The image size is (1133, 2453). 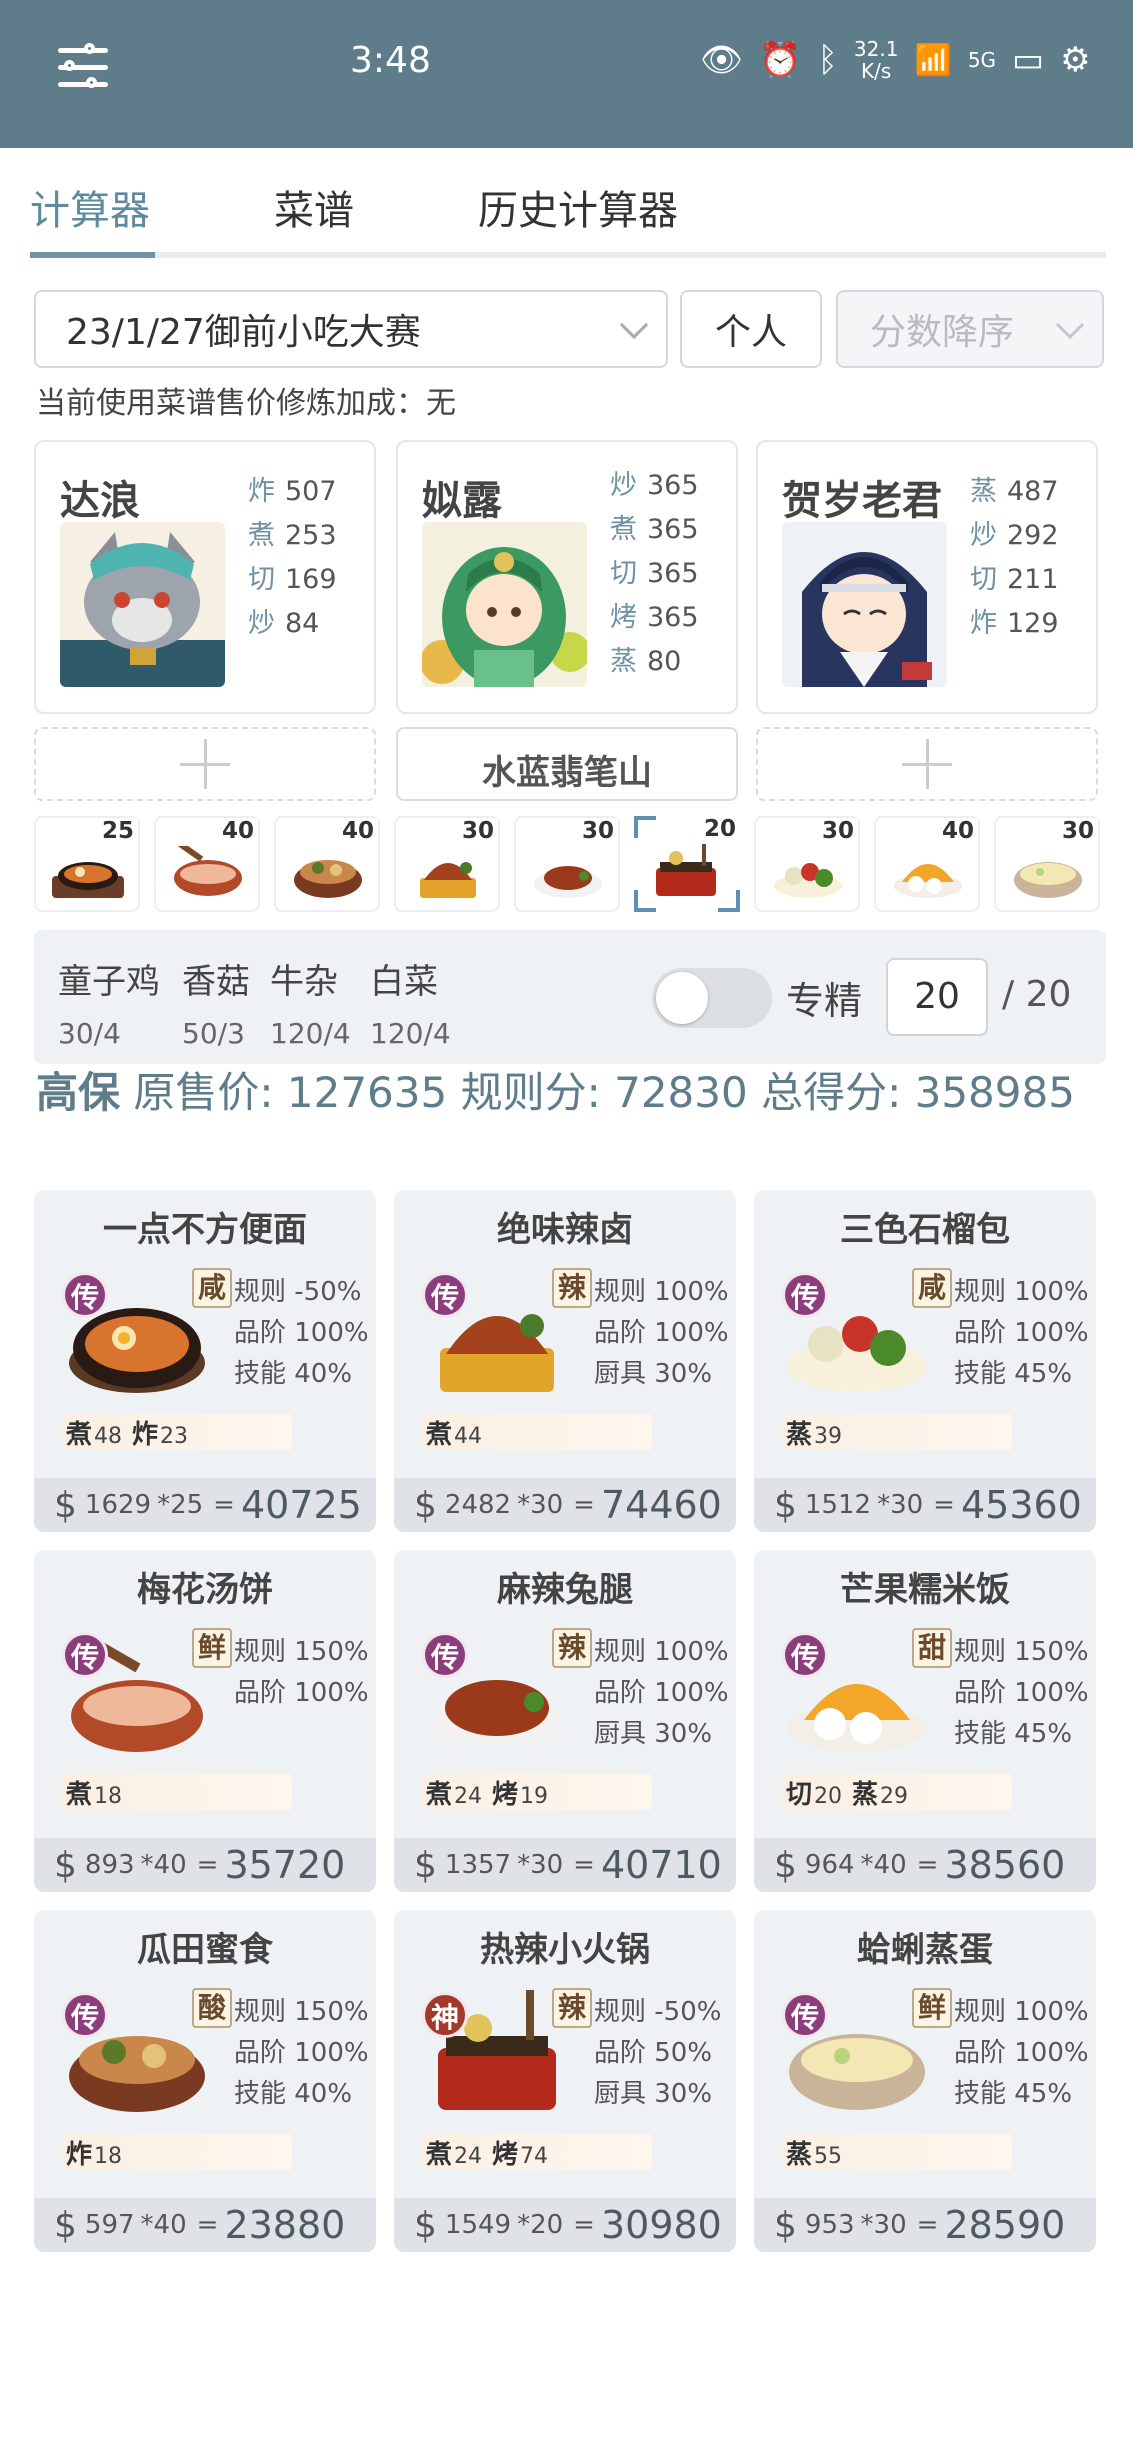 What do you see at coordinates (293, 1374) in the screenshot?
I see `recipe-stat: 技能 40%` at bounding box center [293, 1374].